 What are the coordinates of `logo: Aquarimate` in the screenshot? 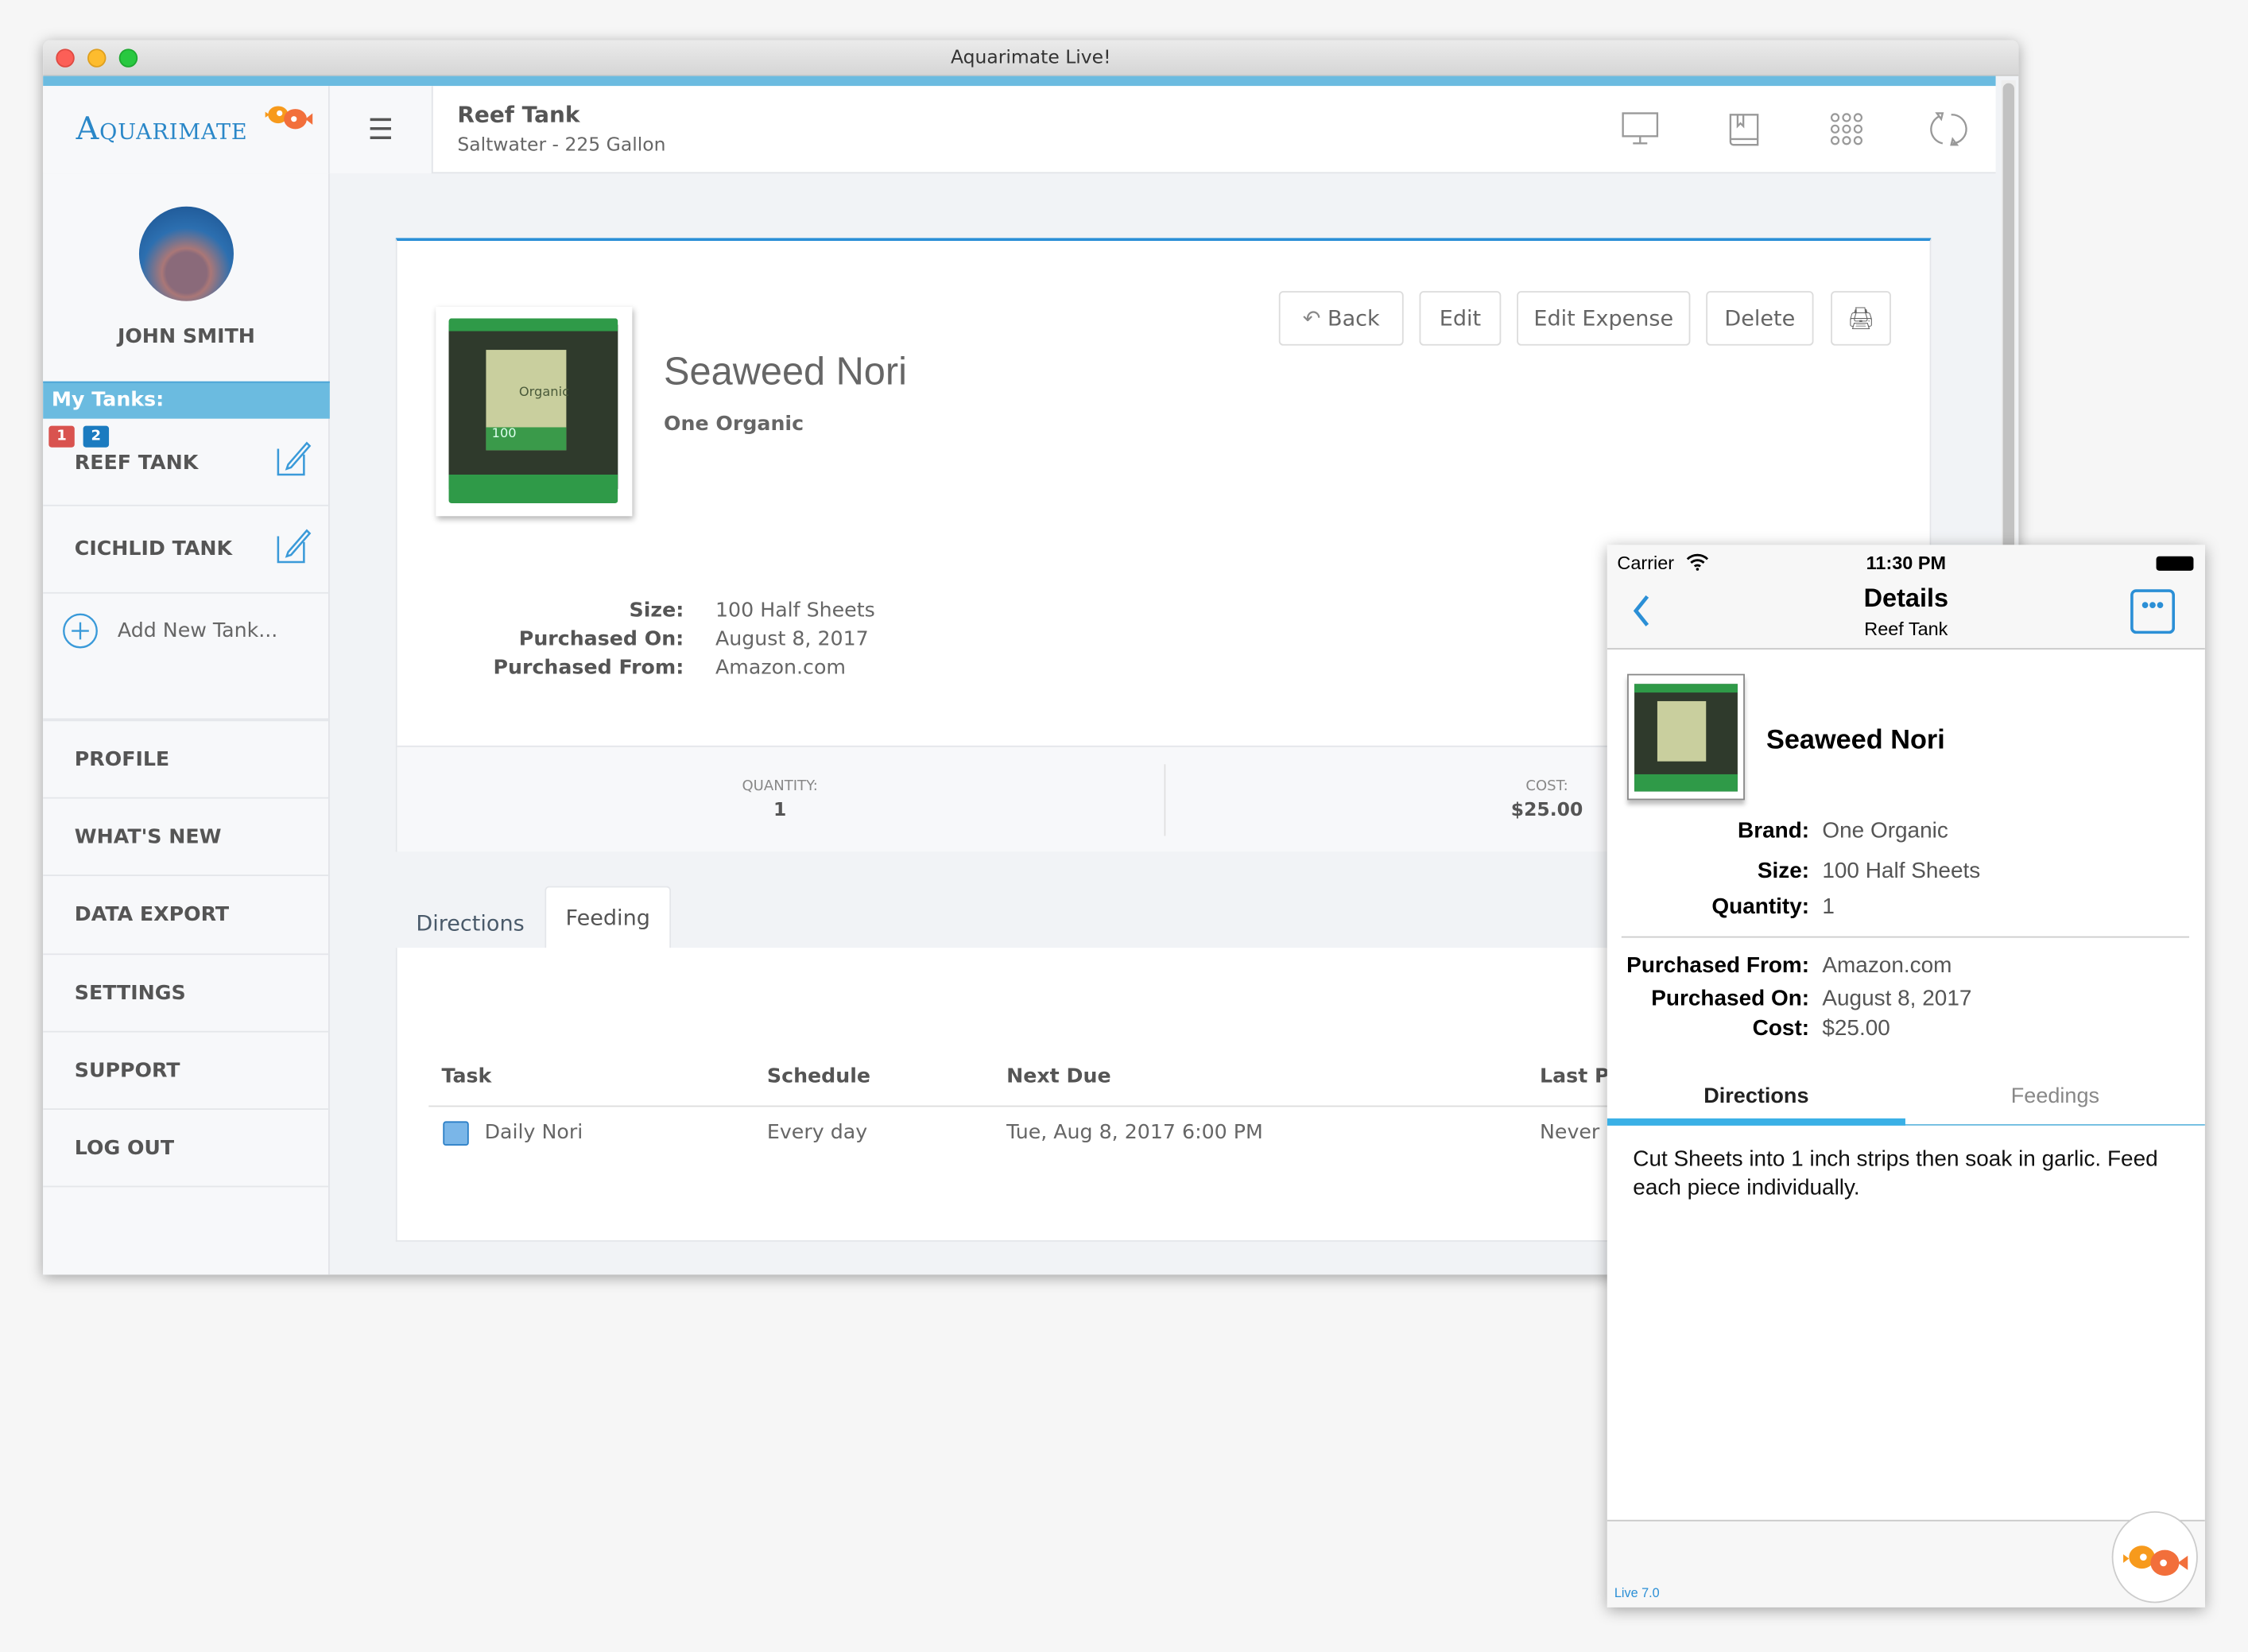 It's located at (186, 130).